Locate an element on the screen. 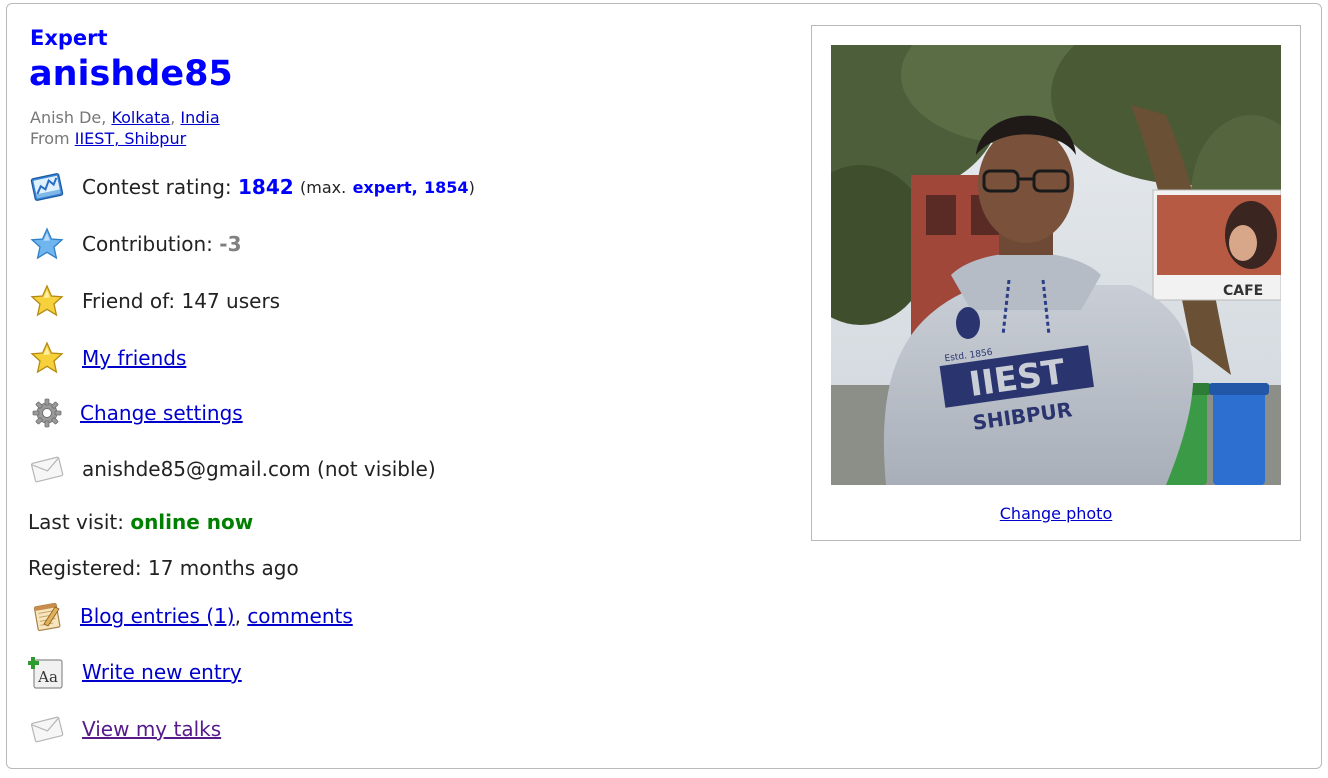  contest-rating-row: Contest rating: 1842 (max. expert, 1854) is located at coordinates (251, 187).